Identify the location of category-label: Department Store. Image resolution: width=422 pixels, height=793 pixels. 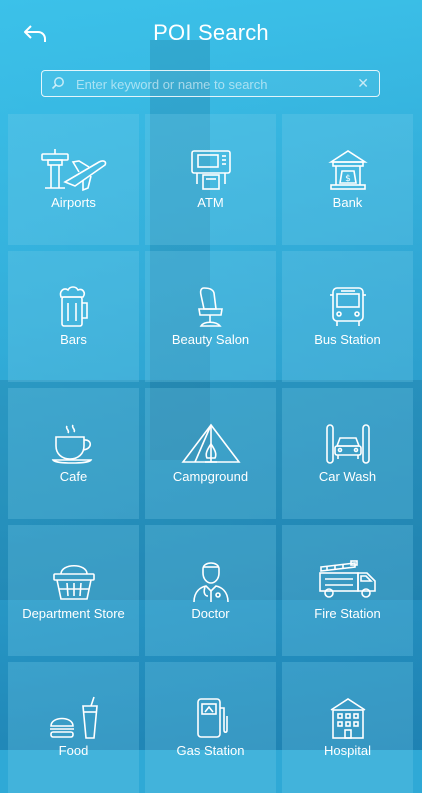
(73, 613).